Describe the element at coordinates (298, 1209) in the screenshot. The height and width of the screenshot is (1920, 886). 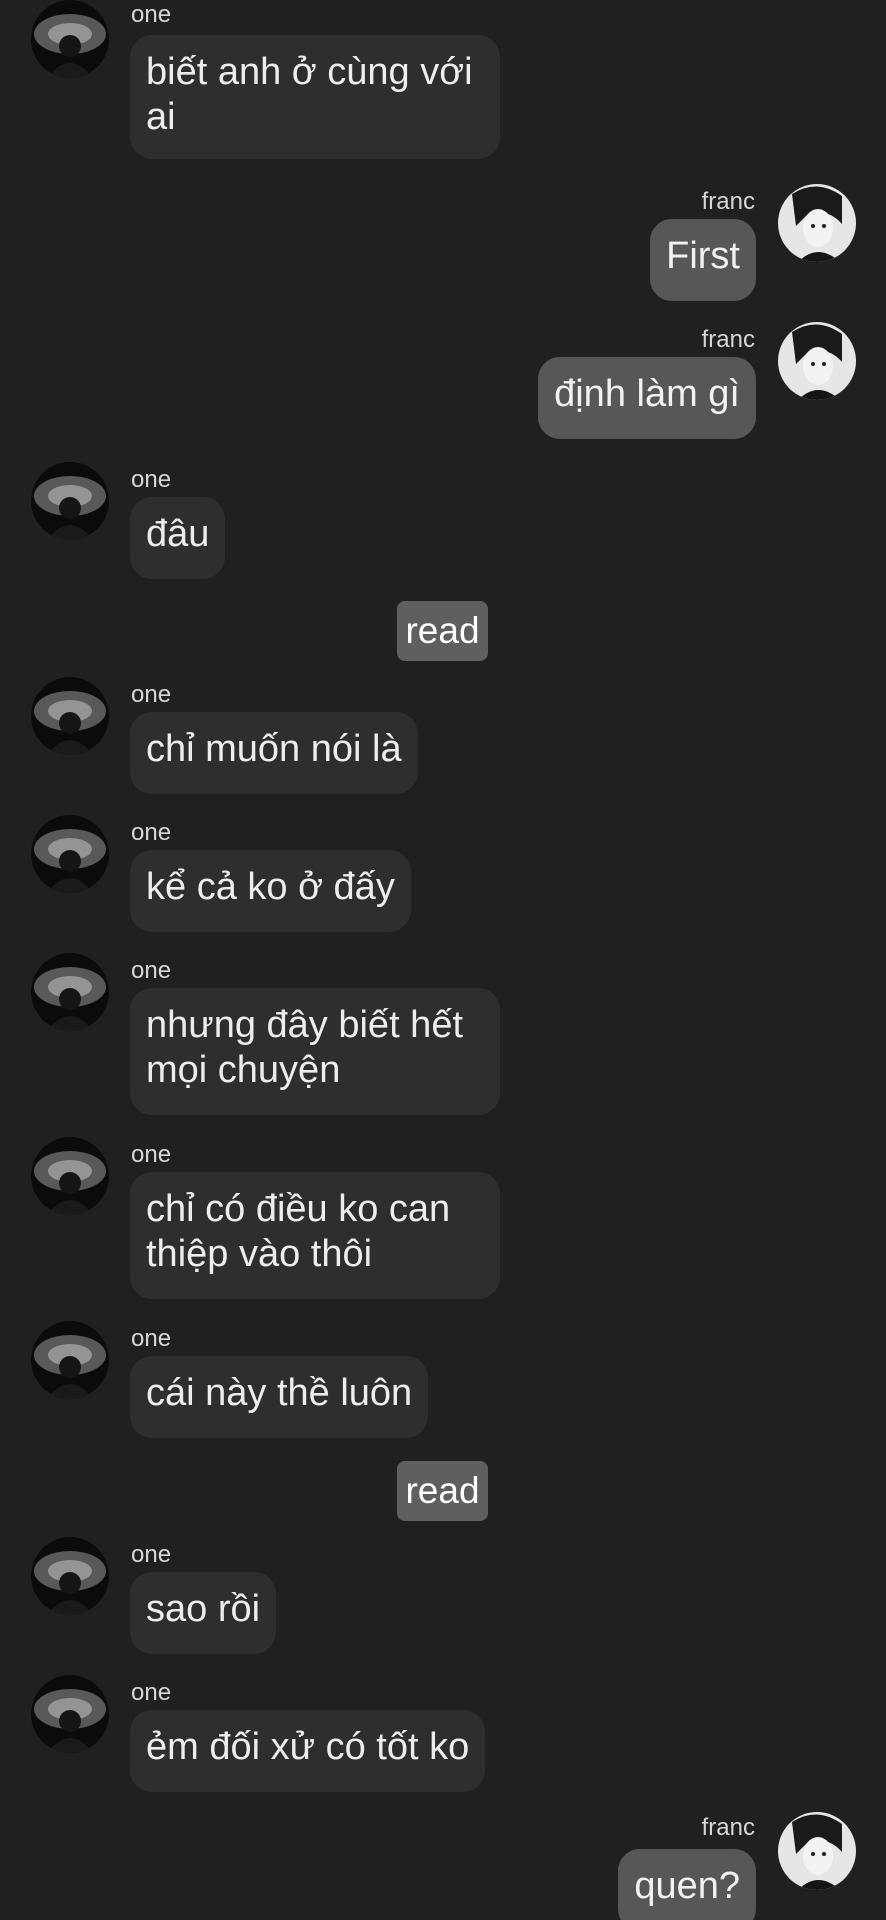
I see `message-text-line: chỉ có điều ko can` at that location.